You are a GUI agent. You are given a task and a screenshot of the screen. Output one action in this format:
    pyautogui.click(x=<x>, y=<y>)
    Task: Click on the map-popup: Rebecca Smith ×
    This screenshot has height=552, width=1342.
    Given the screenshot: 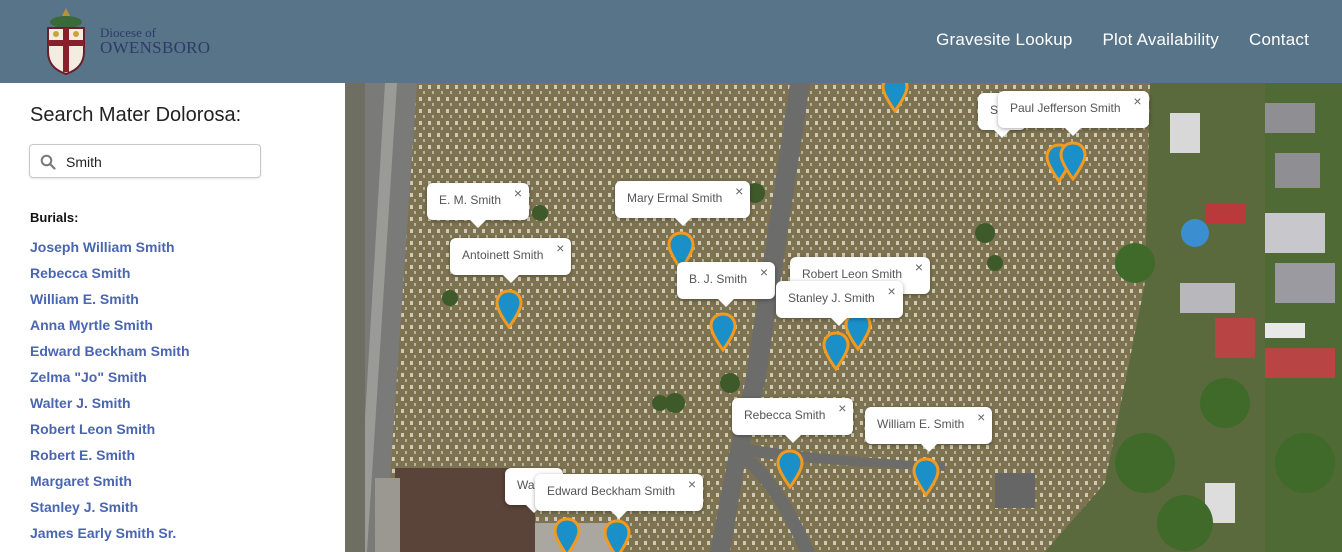 What is the action you would take?
    pyautogui.click(x=793, y=420)
    